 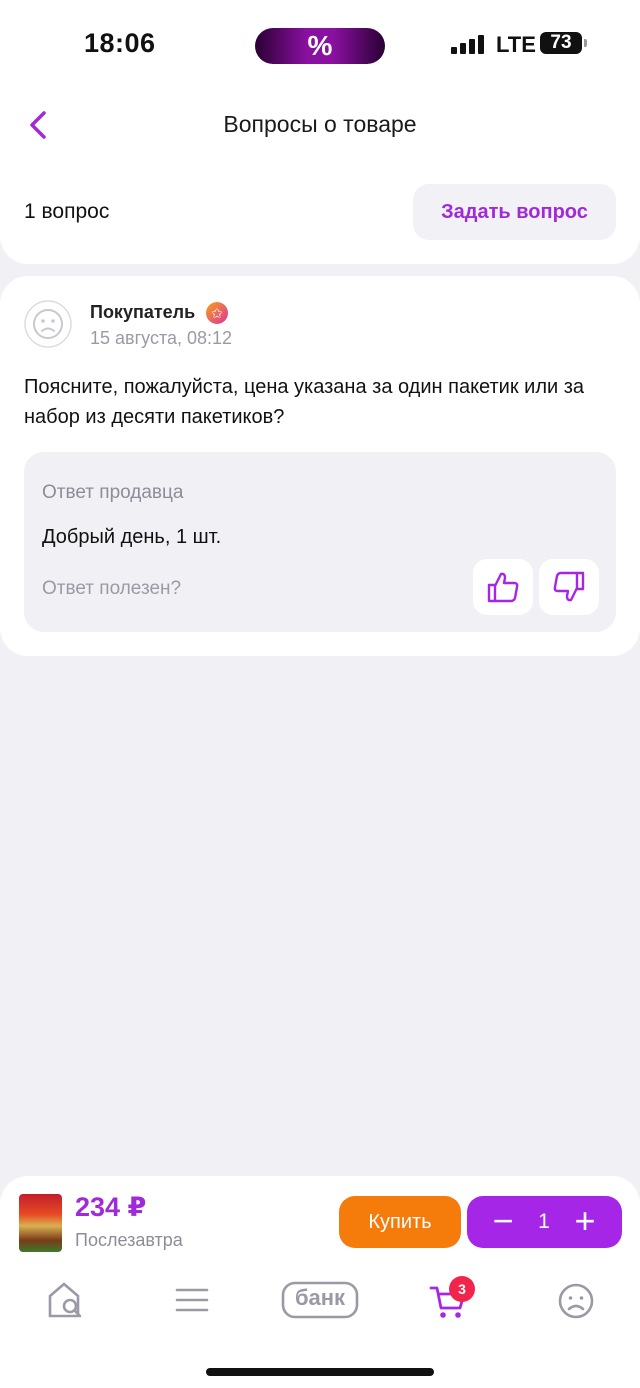 I want to click on user-avatar-icon, so click(x=48, y=324).